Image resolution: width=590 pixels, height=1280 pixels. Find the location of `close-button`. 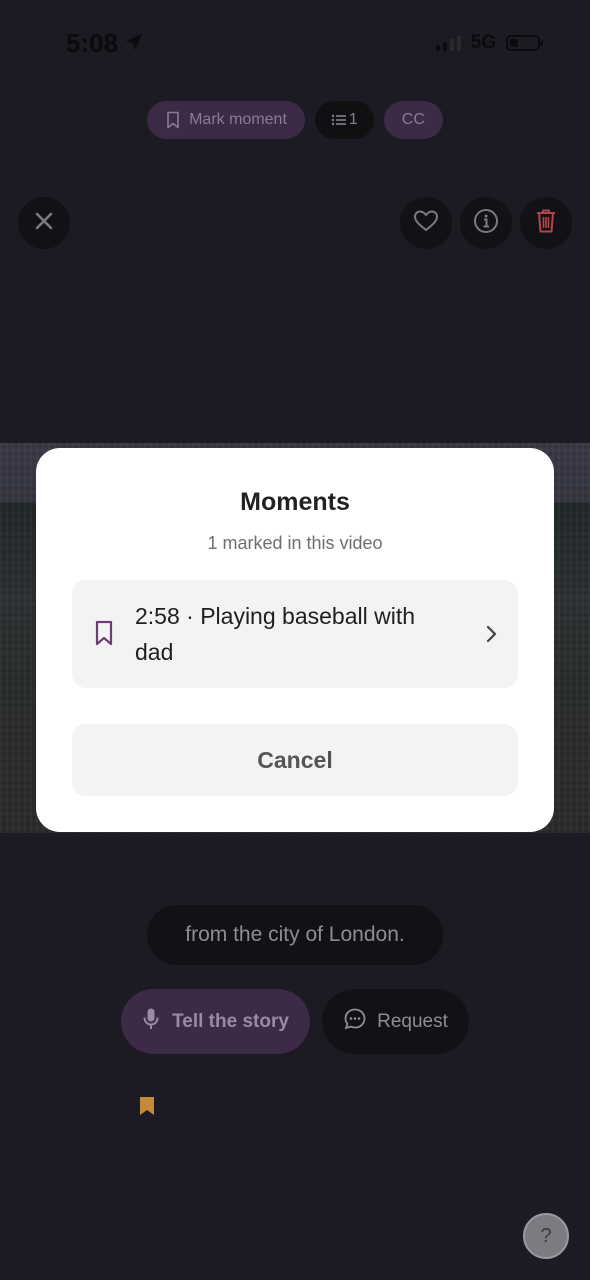

close-button is located at coordinates (44, 223).